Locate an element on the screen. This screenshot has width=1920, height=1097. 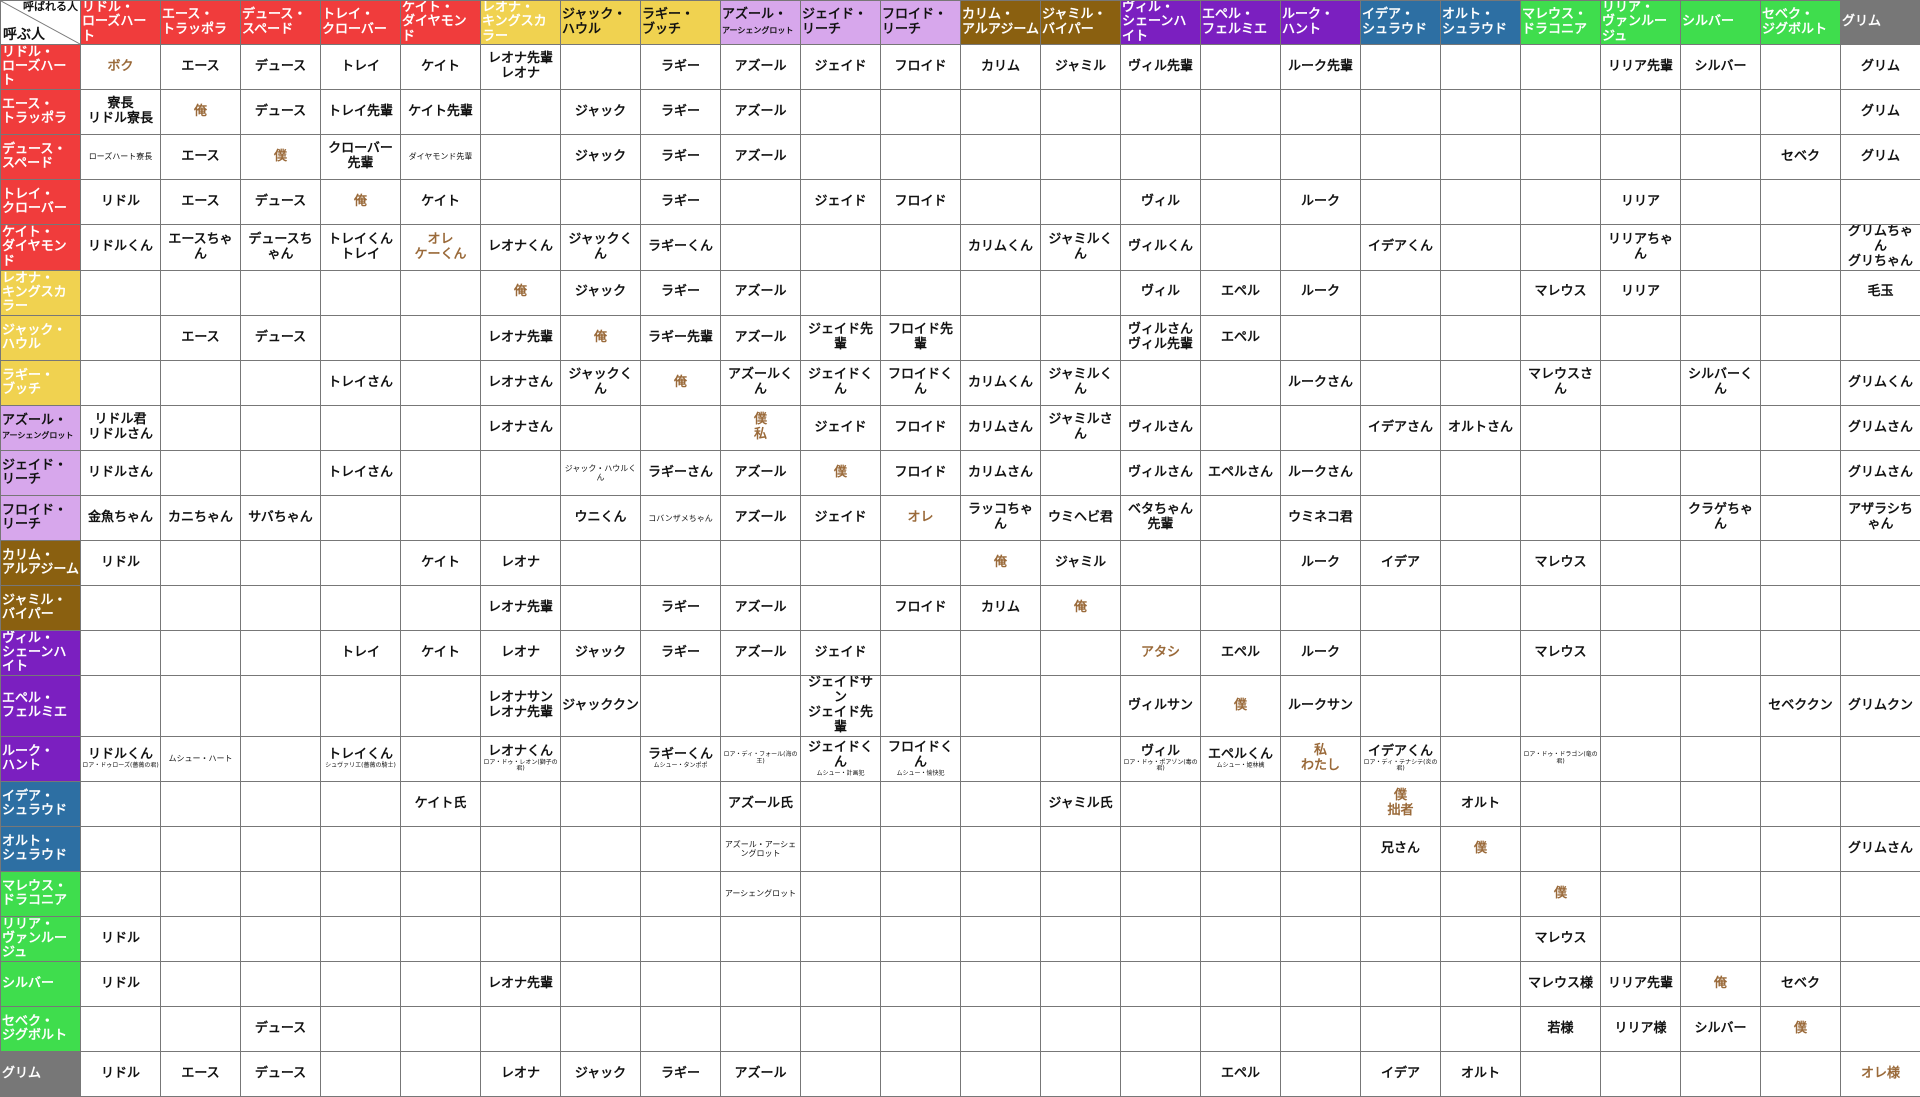
nickname-cell: ルーク is located at coordinates (1321, 292).